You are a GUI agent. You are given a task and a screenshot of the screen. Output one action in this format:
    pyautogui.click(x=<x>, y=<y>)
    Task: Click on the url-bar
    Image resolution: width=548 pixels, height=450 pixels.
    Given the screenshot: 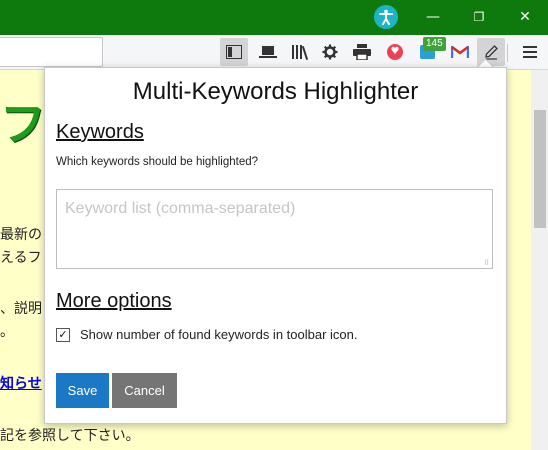 What is the action you would take?
    pyautogui.click(x=51, y=52)
    